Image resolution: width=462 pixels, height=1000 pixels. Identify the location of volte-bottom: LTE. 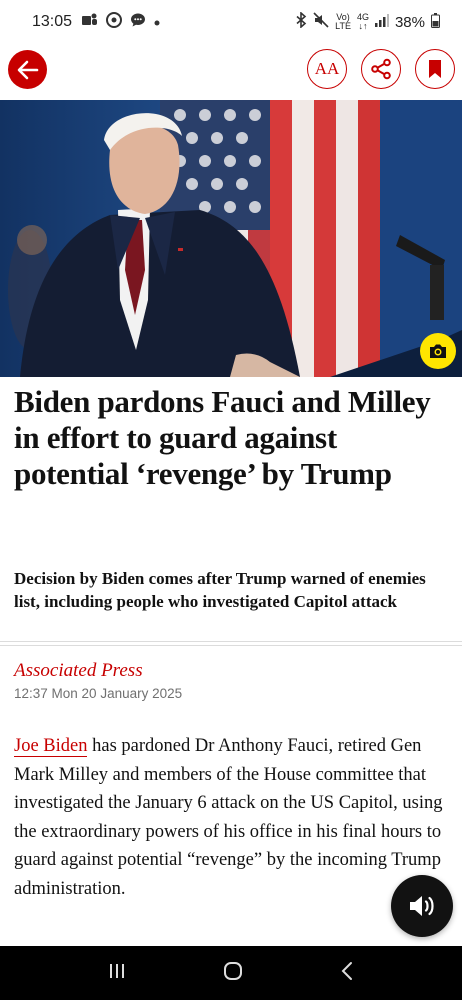
(343, 26).